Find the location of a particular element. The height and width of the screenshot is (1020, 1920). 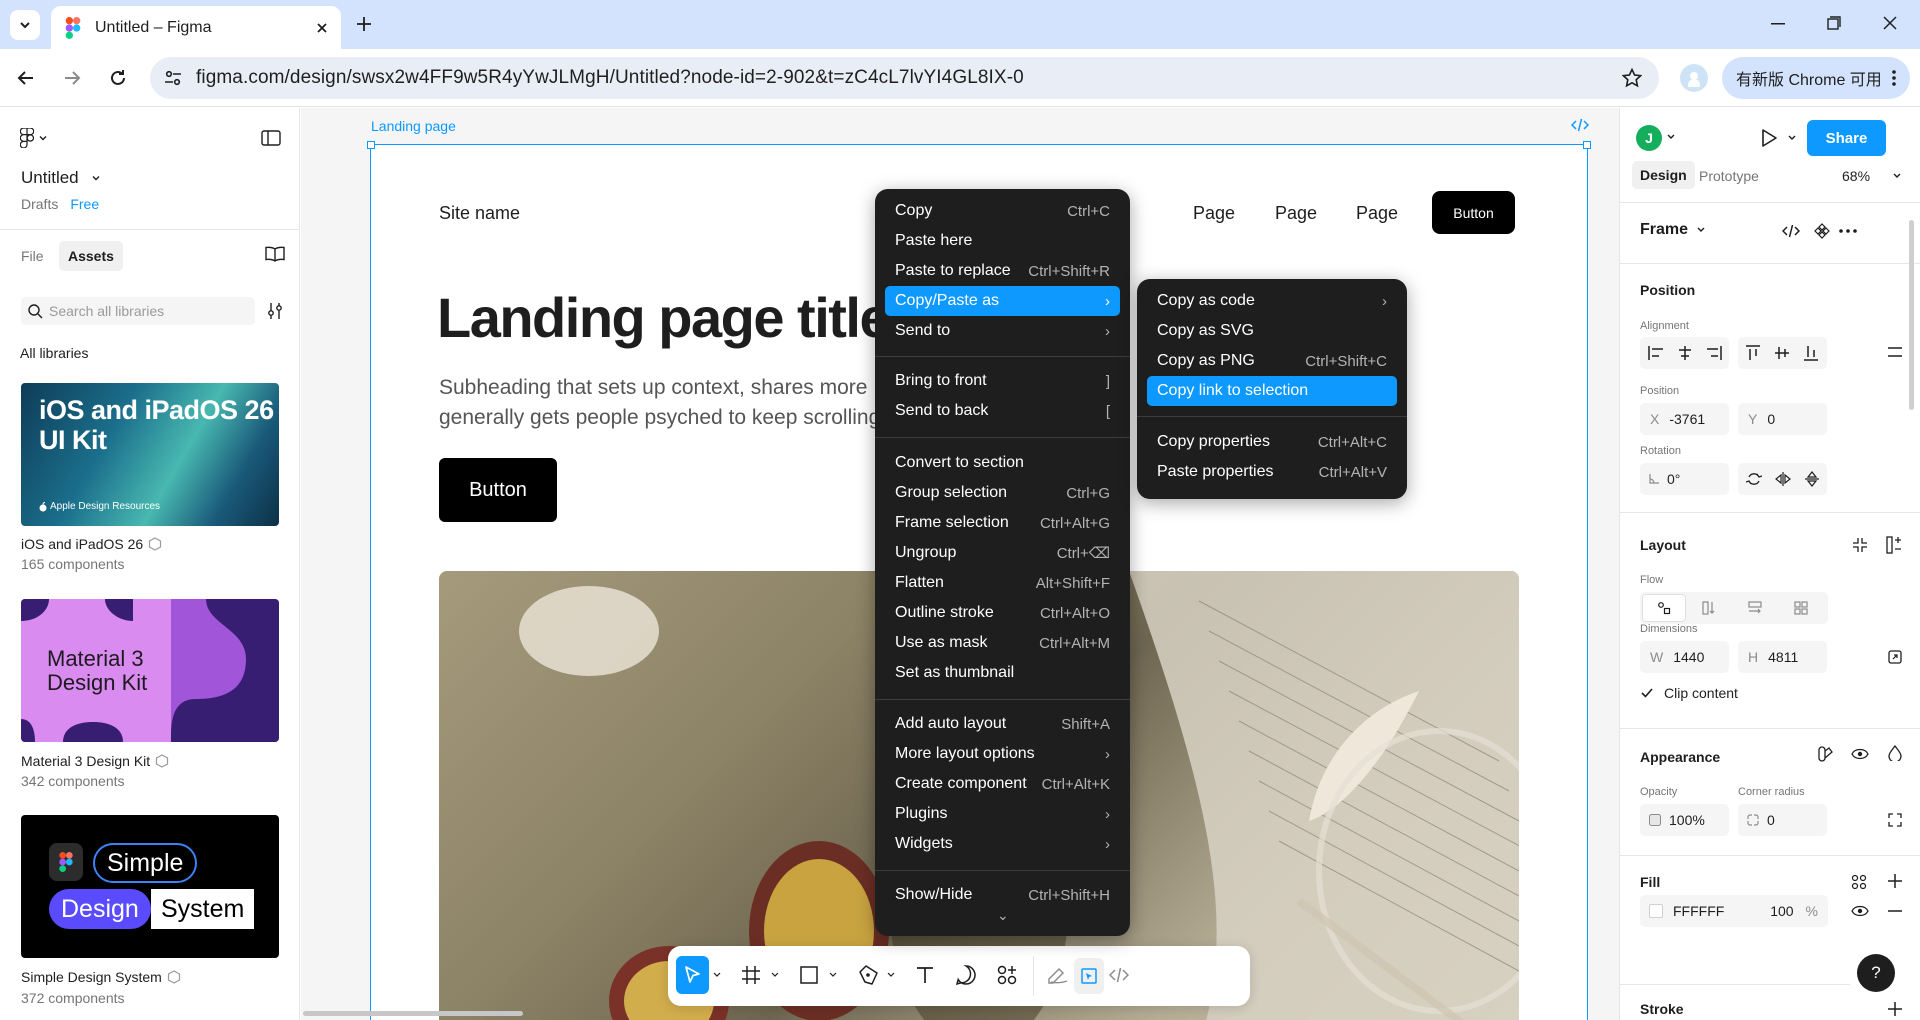

height-field: H 4811 is located at coordinates (1782, 657).